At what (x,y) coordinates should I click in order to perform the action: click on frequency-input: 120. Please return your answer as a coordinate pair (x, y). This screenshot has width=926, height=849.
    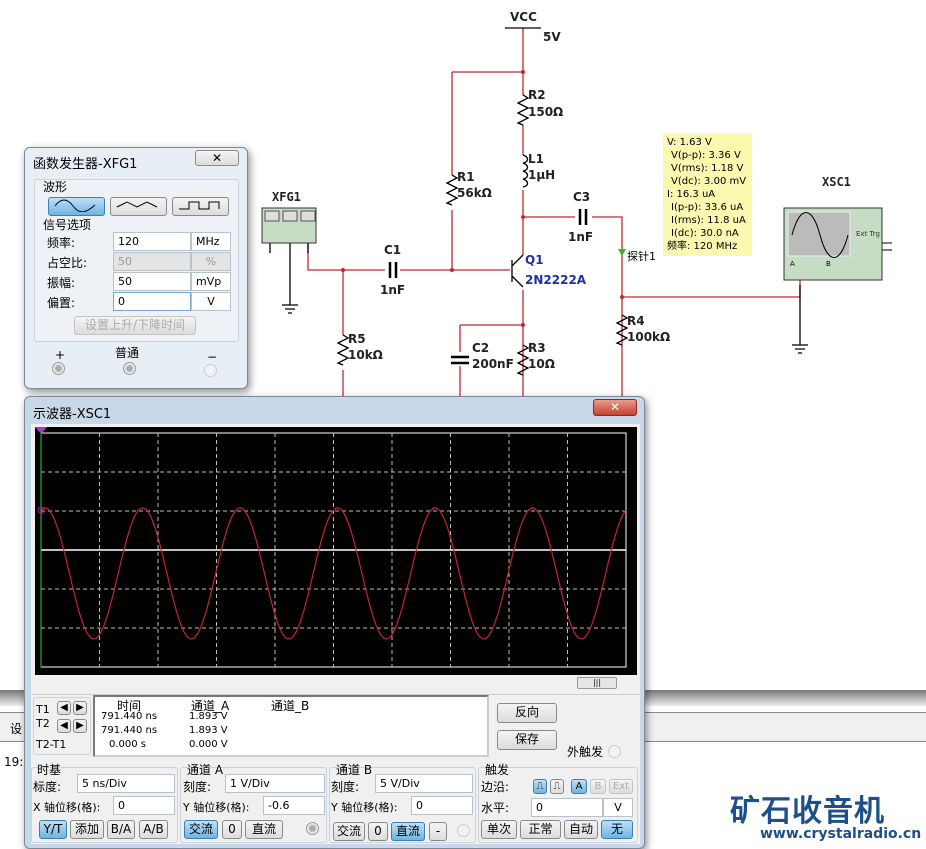
    Looking at the image, I should click on (152, 241).